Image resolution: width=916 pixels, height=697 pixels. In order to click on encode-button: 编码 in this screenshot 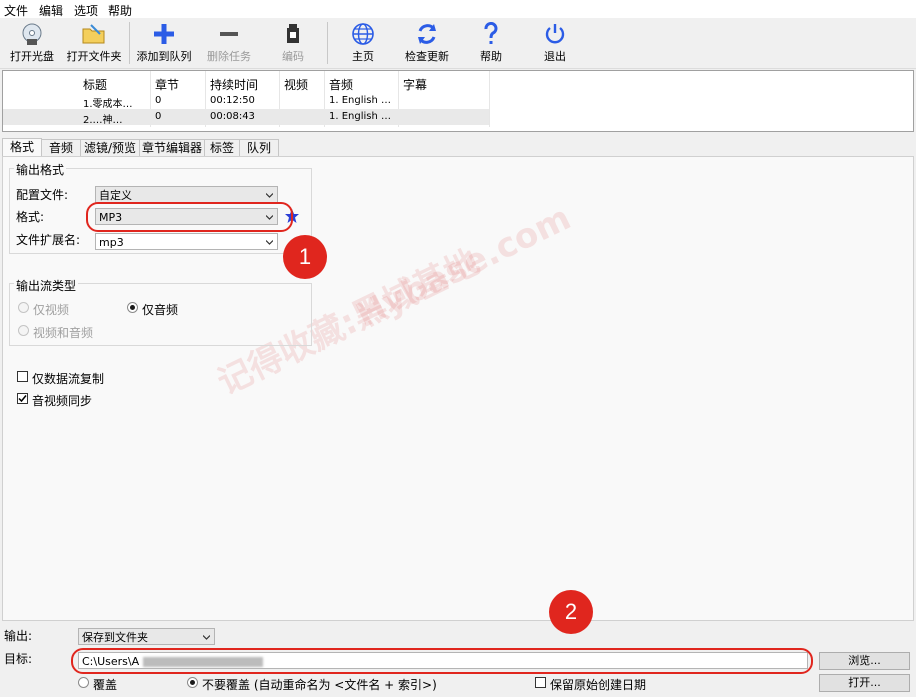, I will do `click(293, 43)`.